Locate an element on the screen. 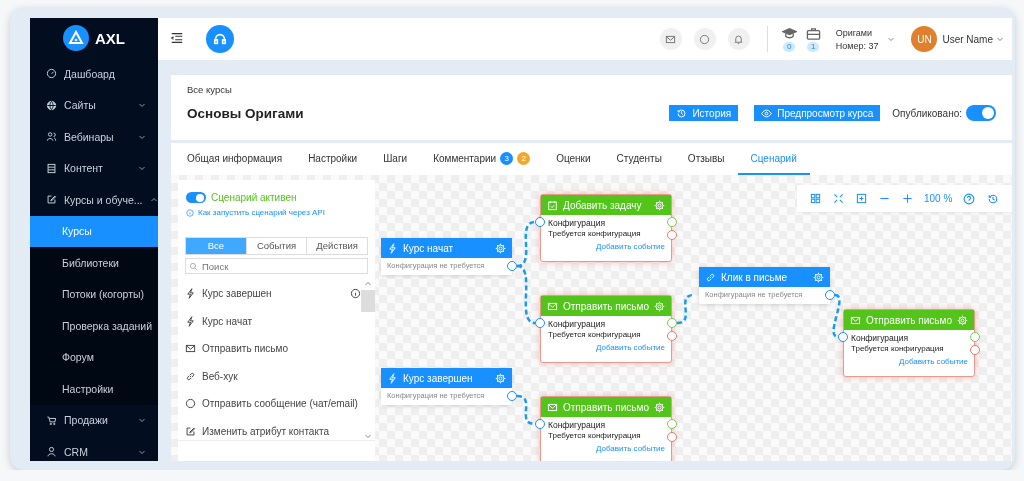  menu-item: Сайты is located at coordinates (94, 105).